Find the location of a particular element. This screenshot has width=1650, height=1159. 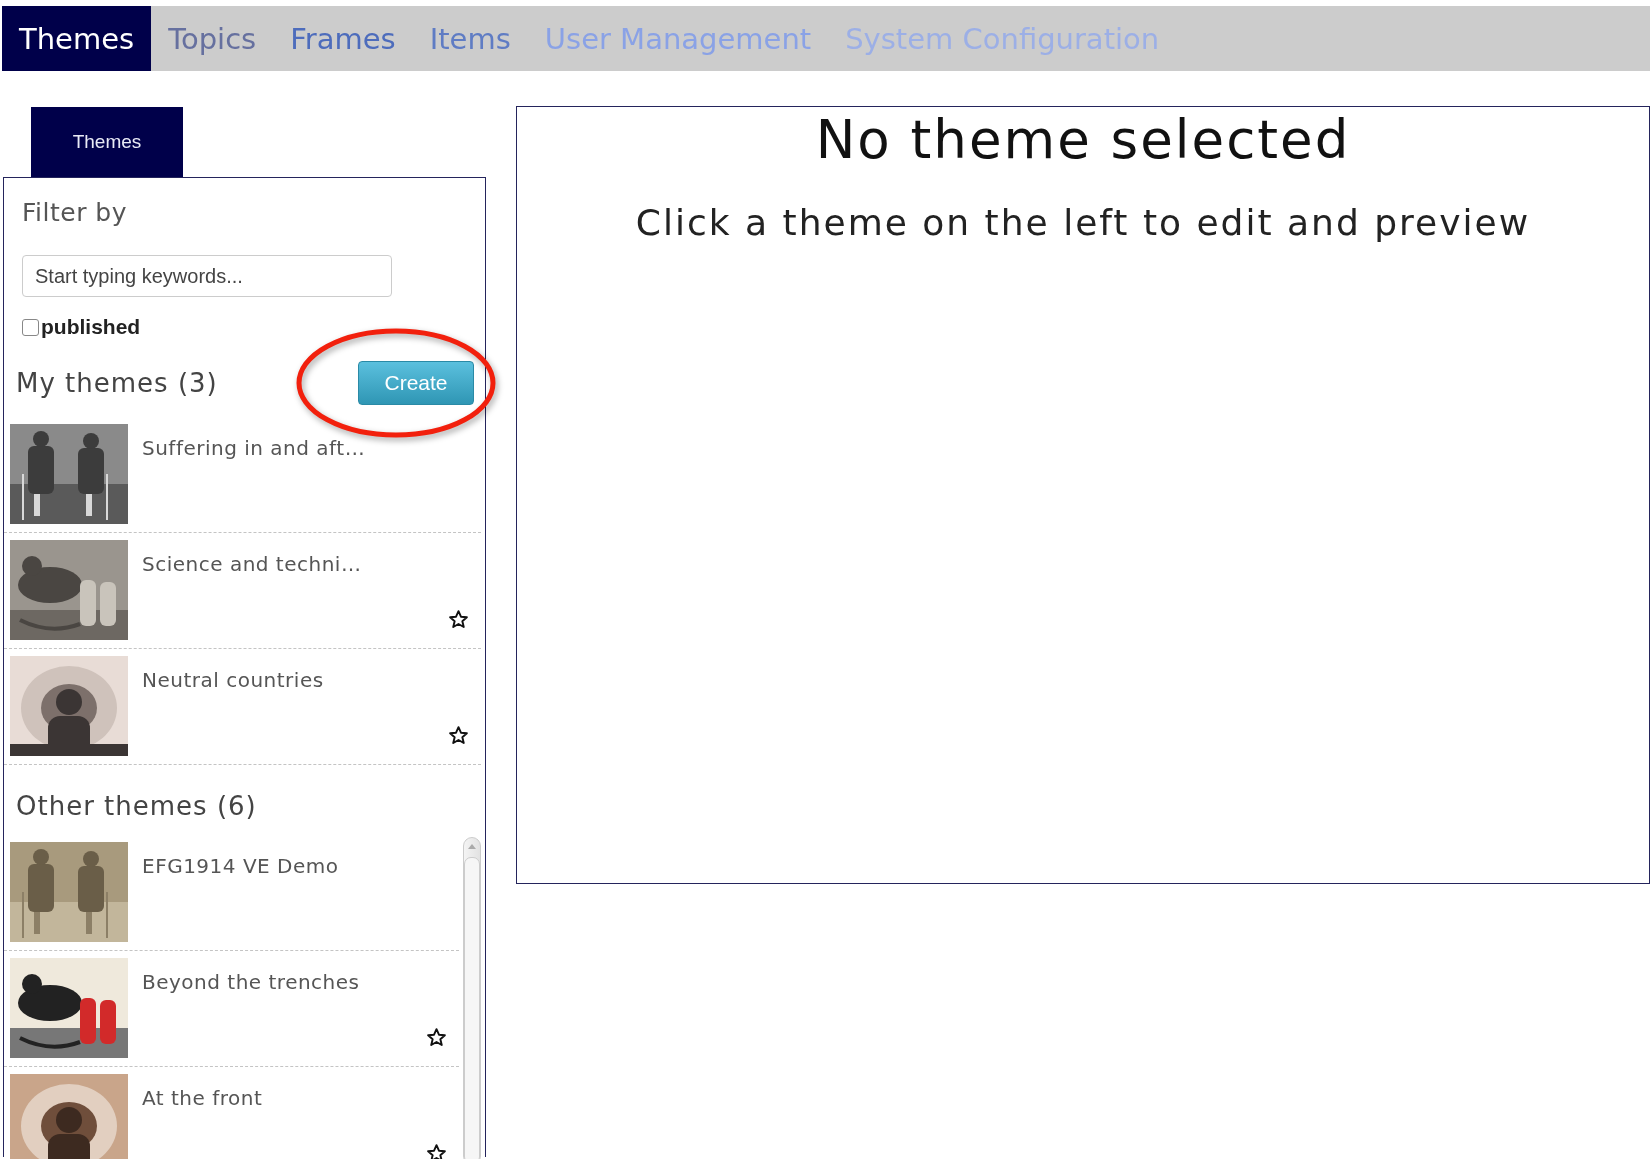

nav-tab: Themes is located at coordinates (77, 38).